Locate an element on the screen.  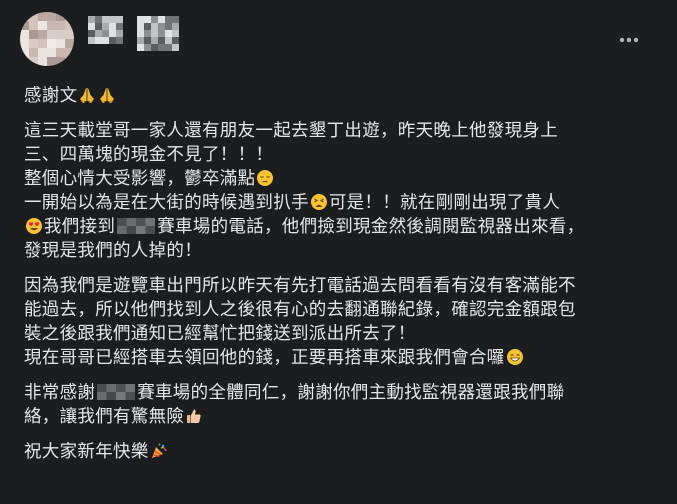
more-horizontal-icon is located at coordinates (629, 40).